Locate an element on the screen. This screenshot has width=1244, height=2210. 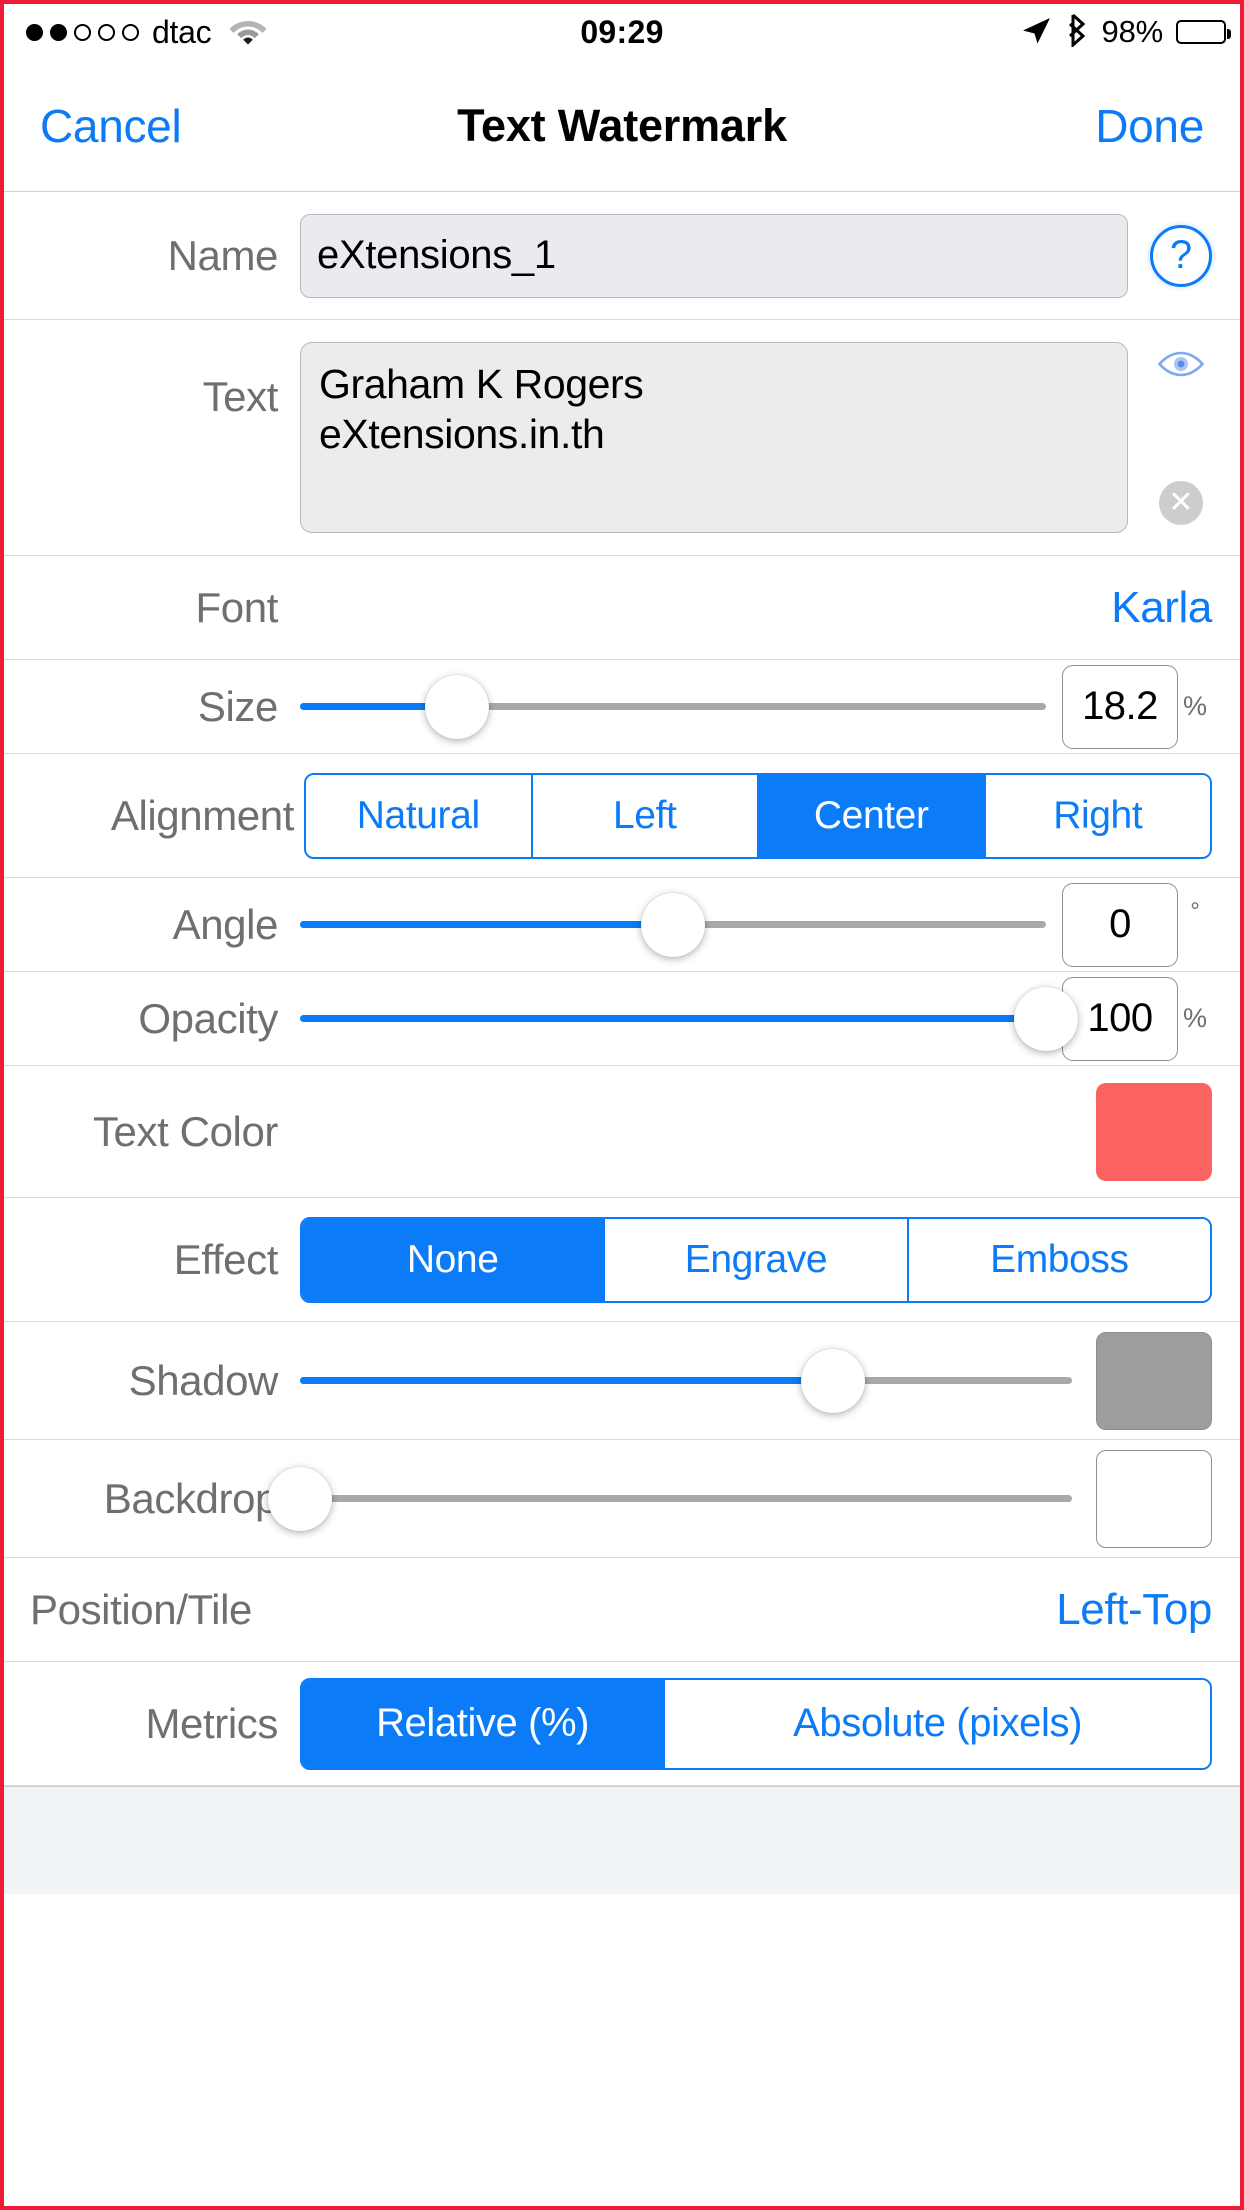
backdrop-slider-track is located at coordinates (686, 1498).